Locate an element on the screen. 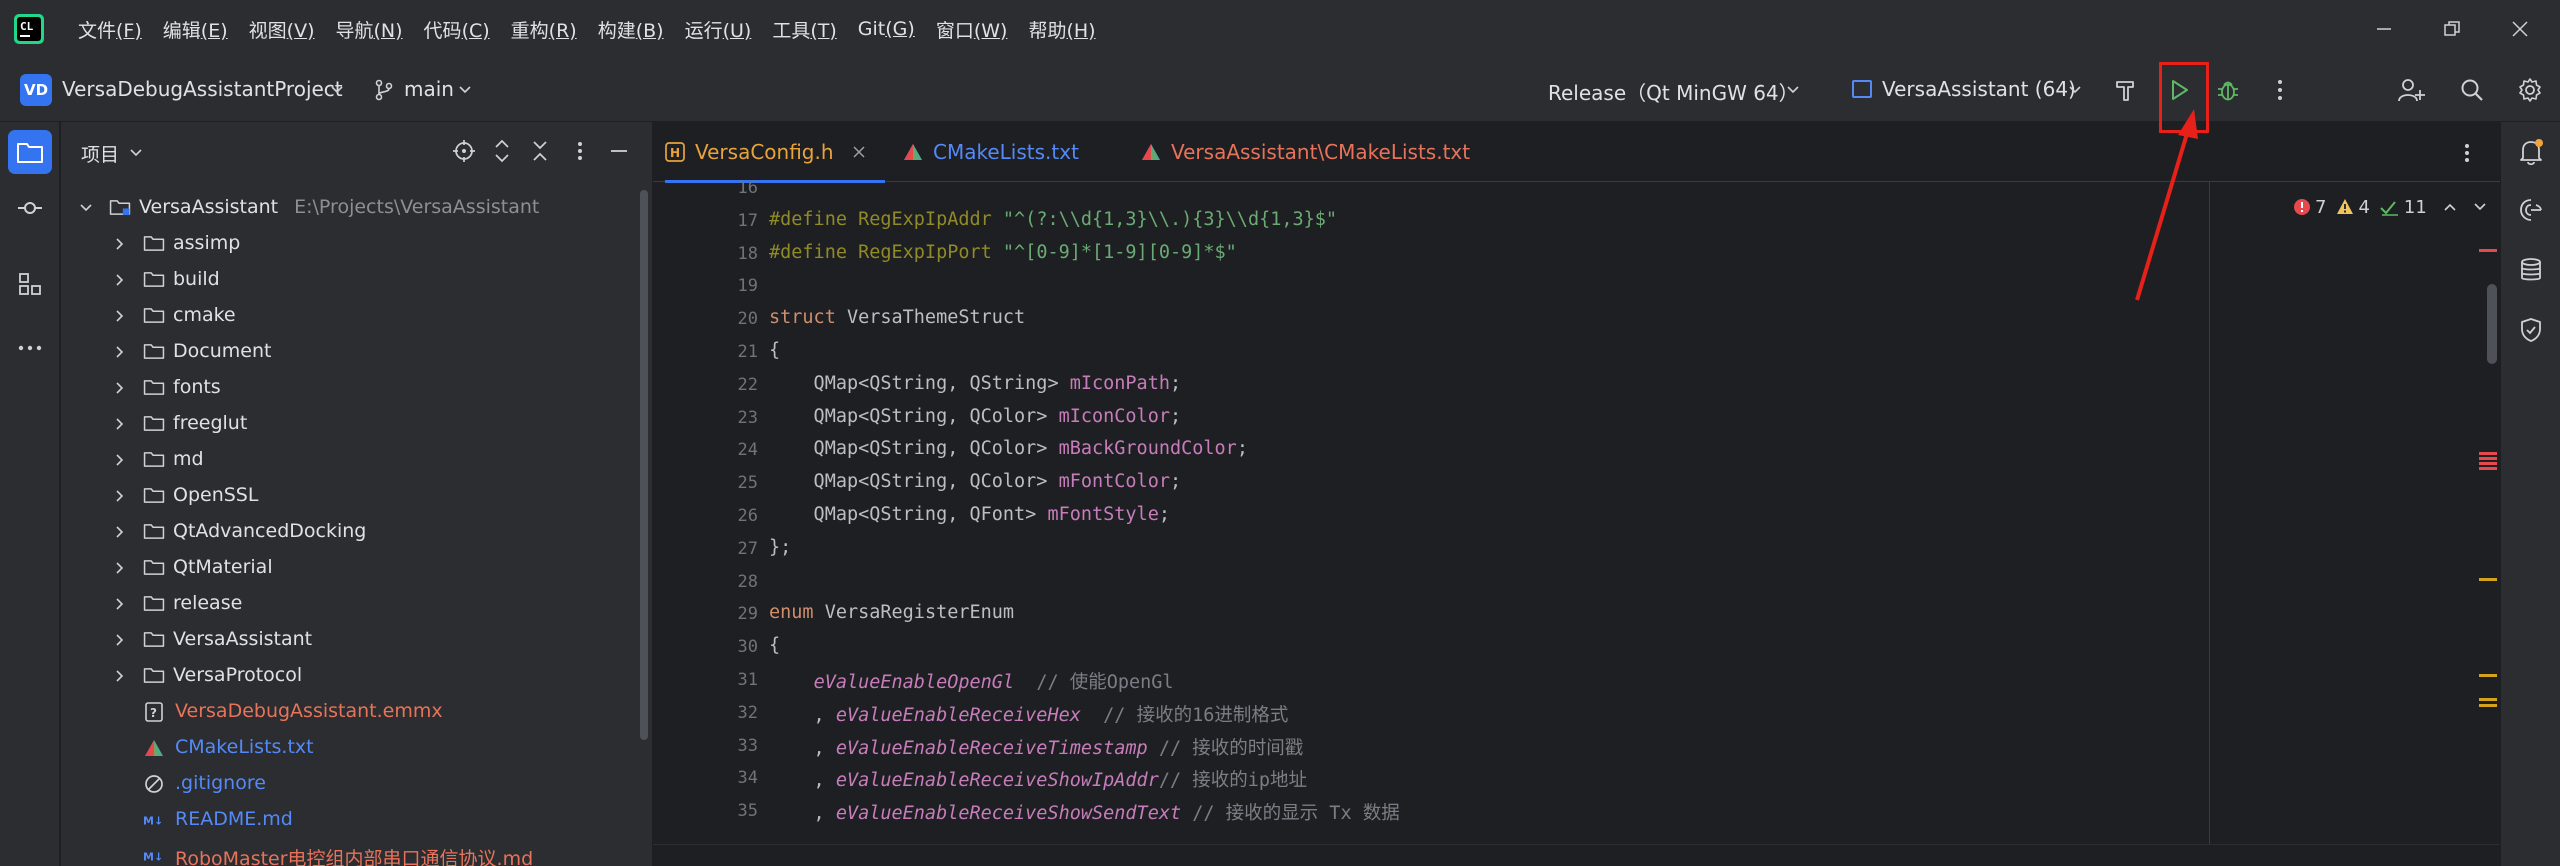 The image size is (2560, 866). project-tool-button is located at coordinates (30, 152).